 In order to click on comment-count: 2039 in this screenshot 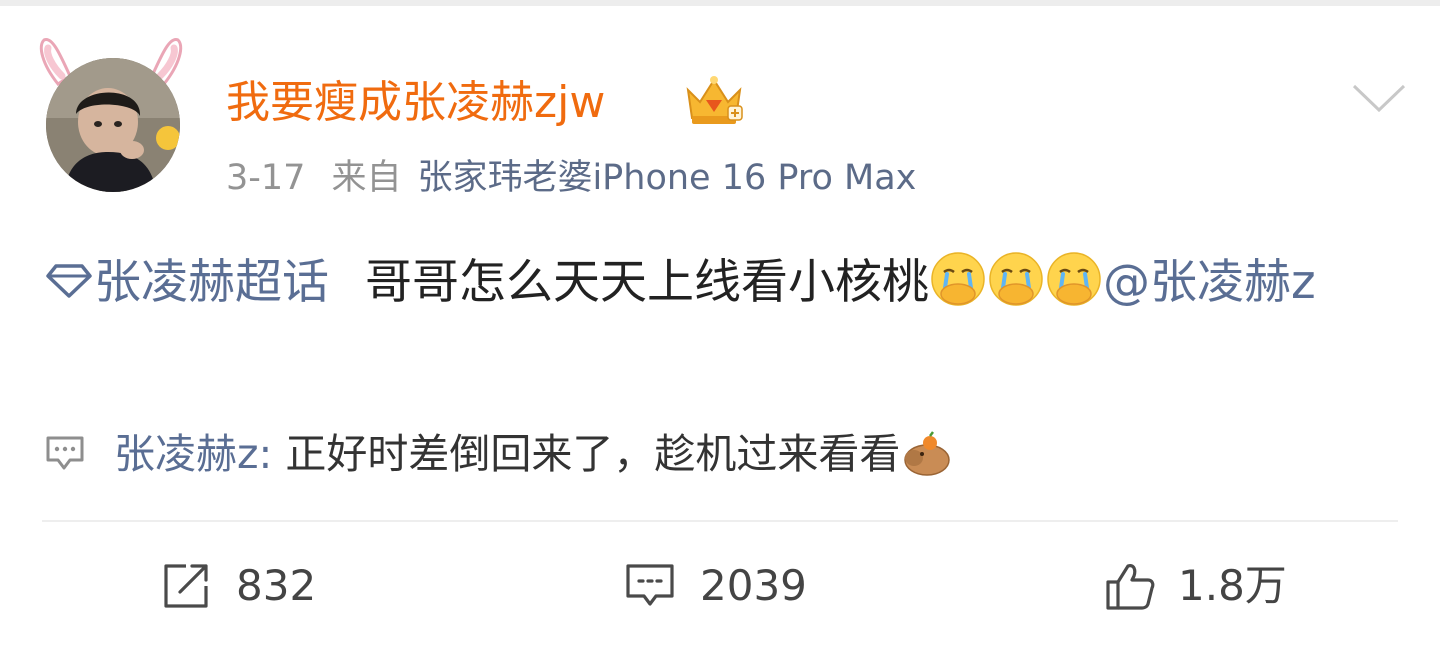, I will do `click(753, 585)`.